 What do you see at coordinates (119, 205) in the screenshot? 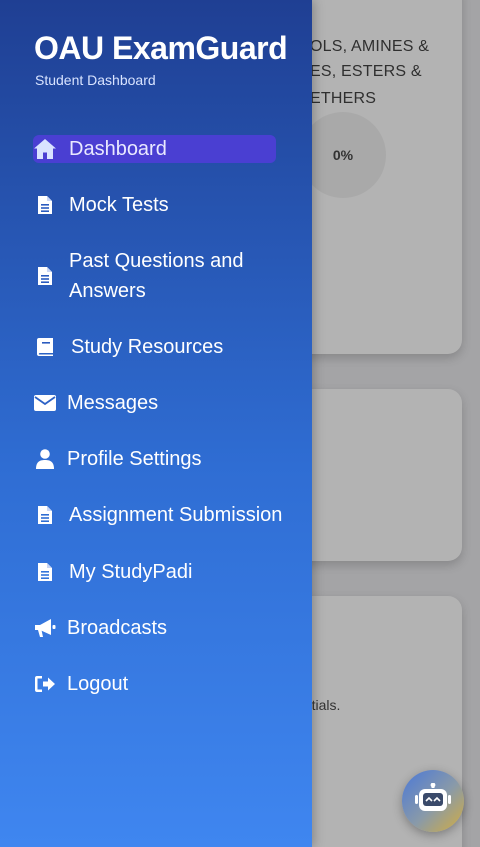
I see `sidebar-item-label: Mock Tests` at bounding box center [119, 205].